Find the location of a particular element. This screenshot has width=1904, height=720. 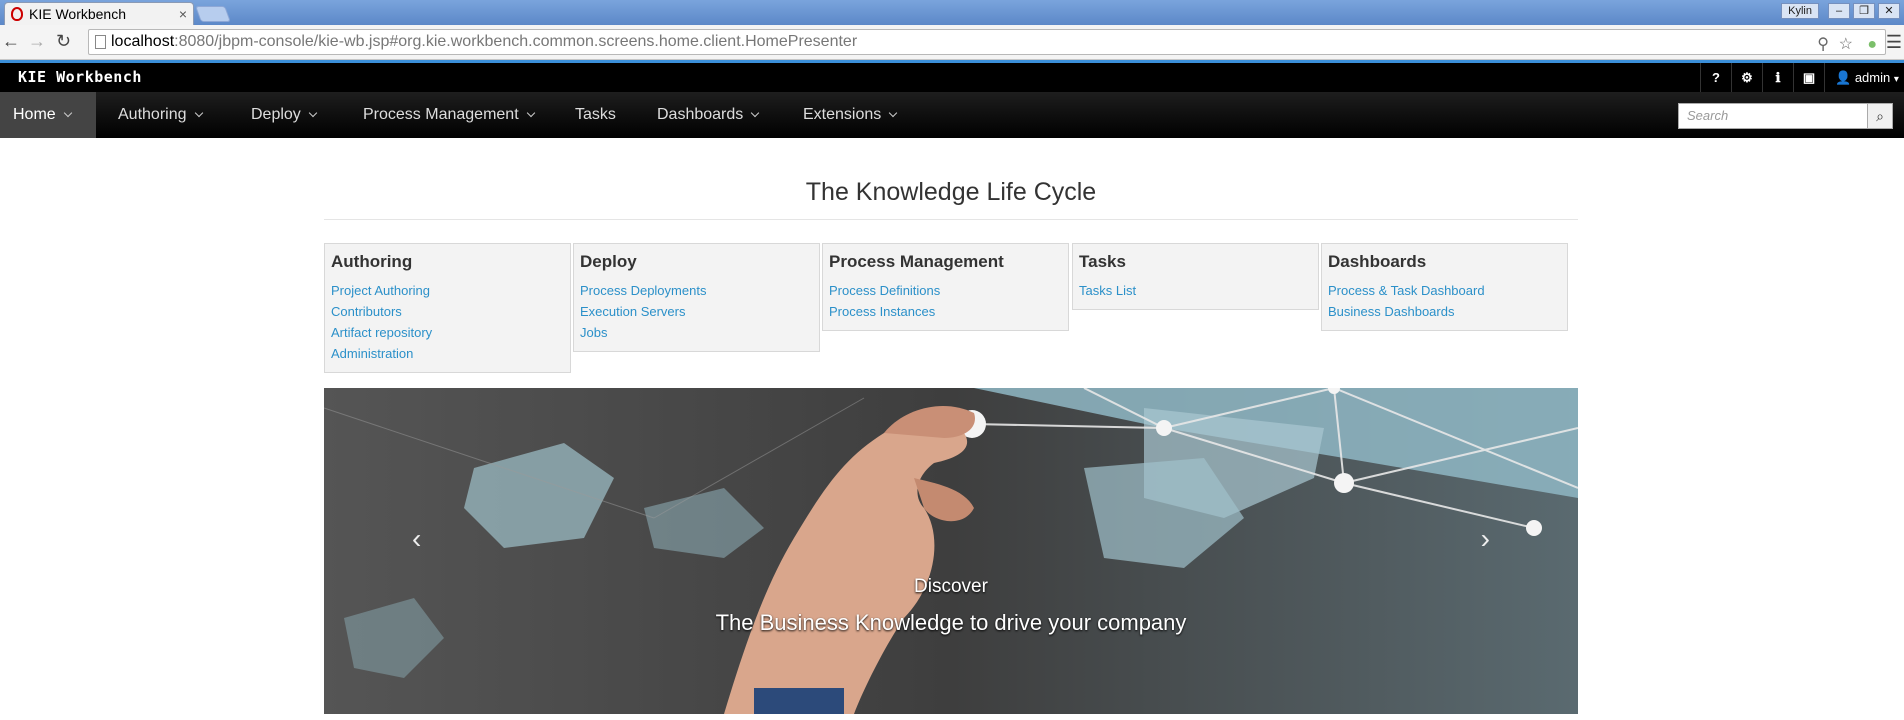

window-controls: Kylin – ❐ ✕ is located at coordinates (1840, 11).